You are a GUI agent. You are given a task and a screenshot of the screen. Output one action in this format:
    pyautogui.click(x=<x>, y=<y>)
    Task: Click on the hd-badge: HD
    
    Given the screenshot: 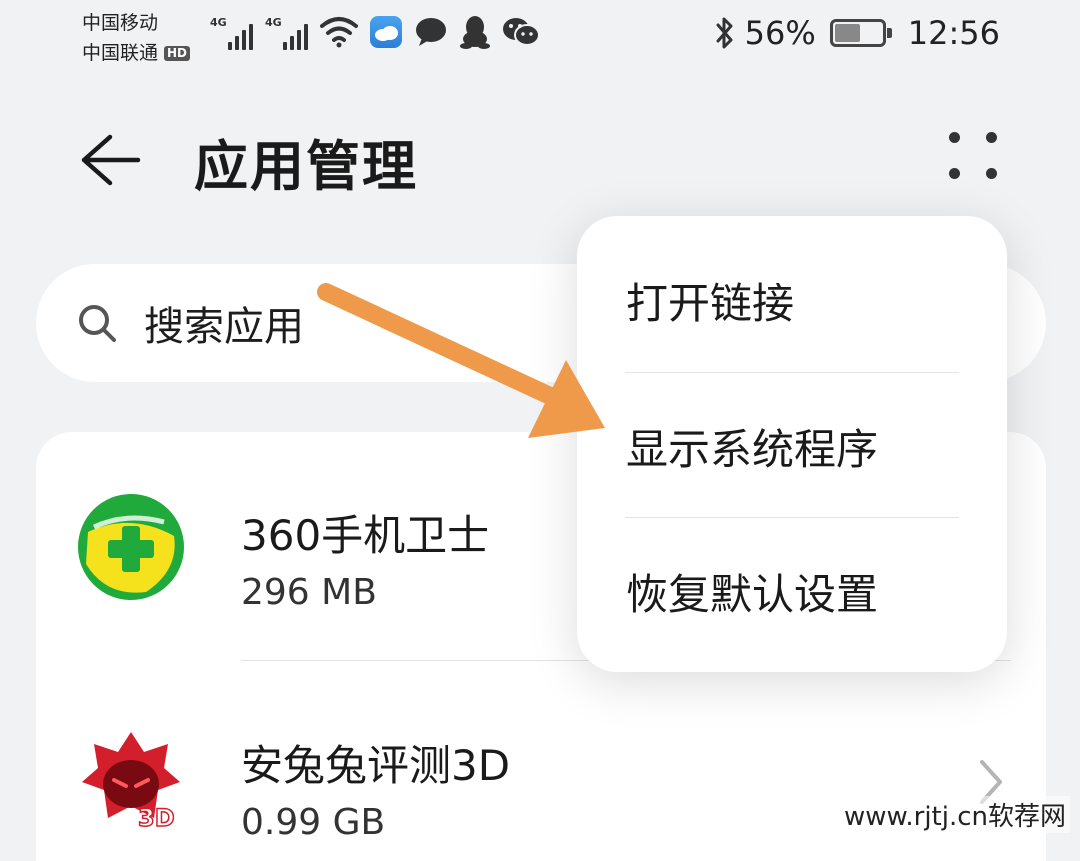 What is the action you would take?
    pyautogui.click(x=177, y=53)
    